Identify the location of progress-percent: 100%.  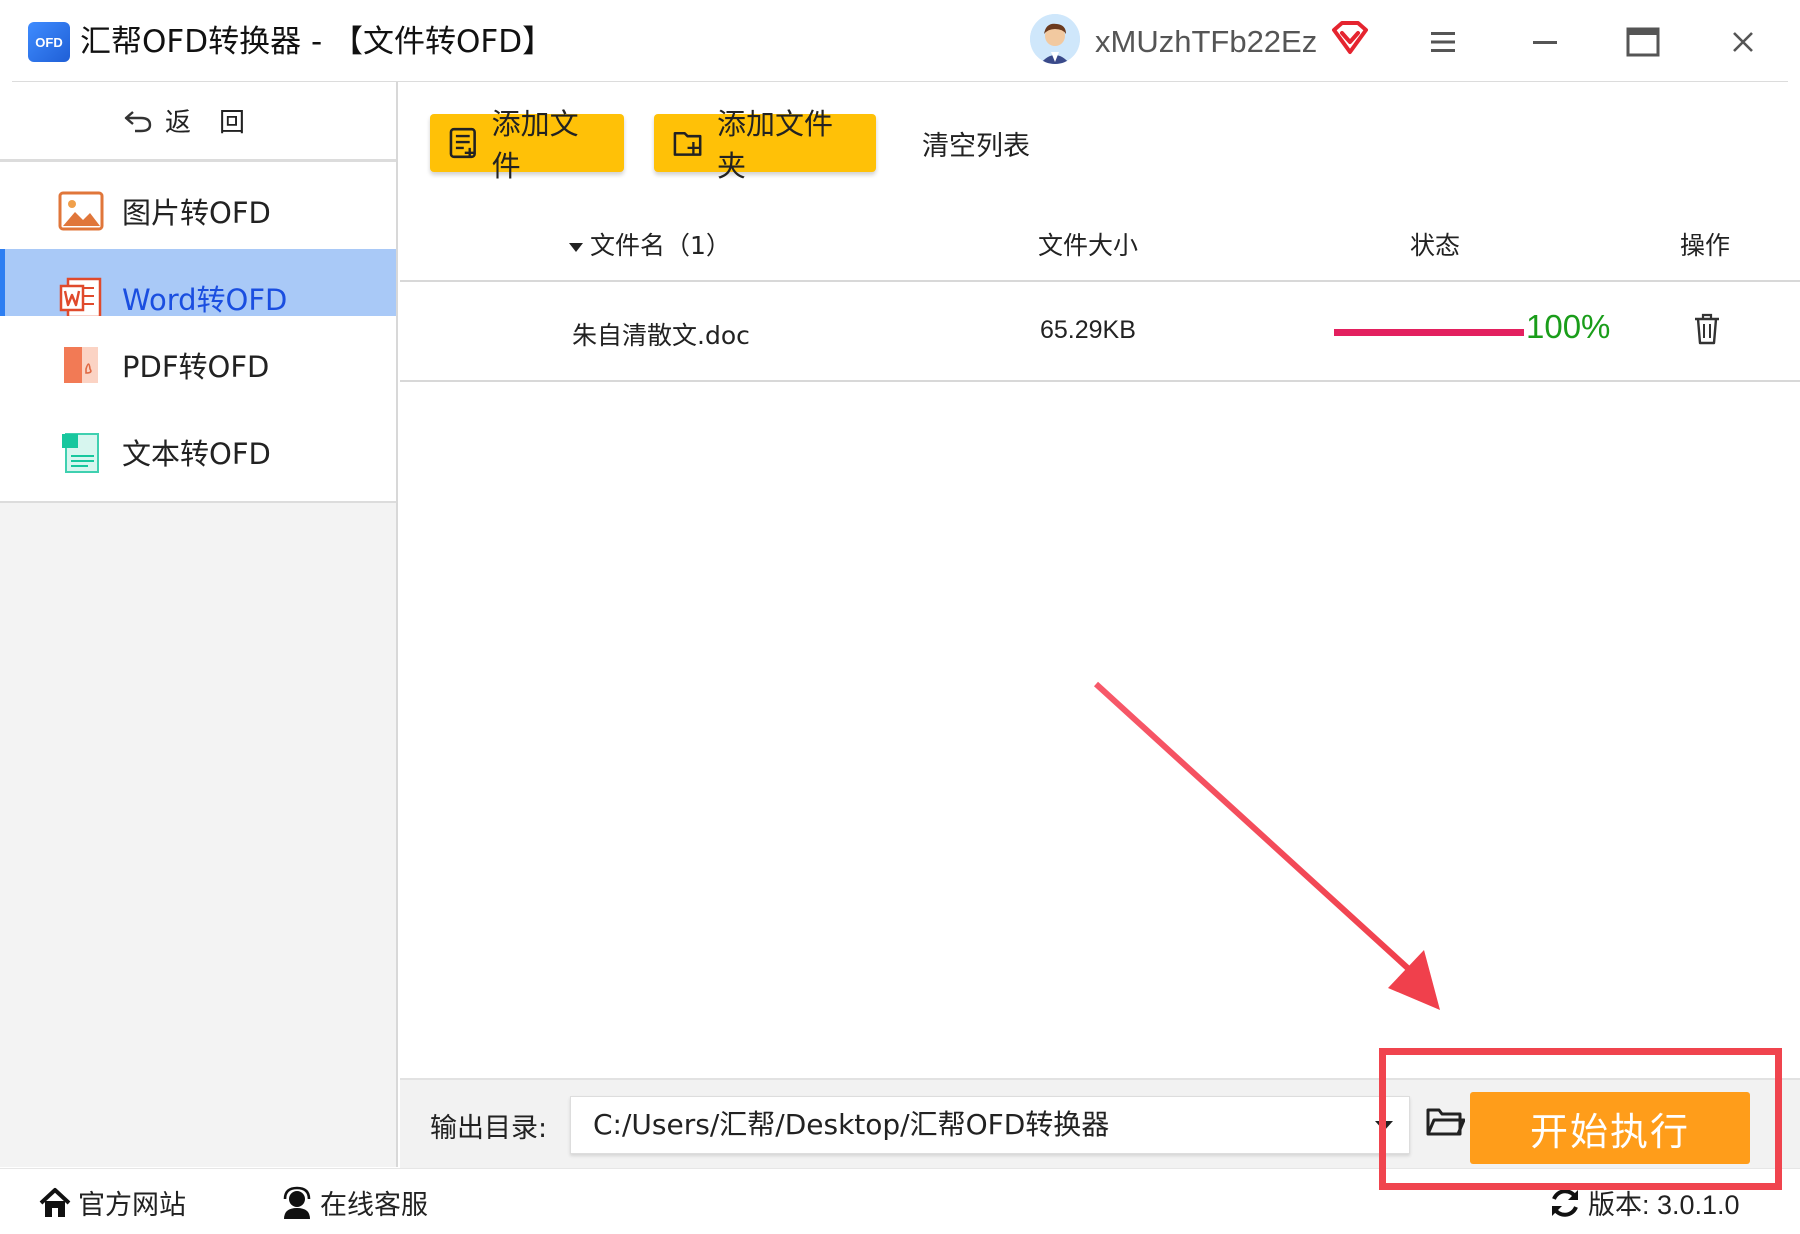
(1568, 326).